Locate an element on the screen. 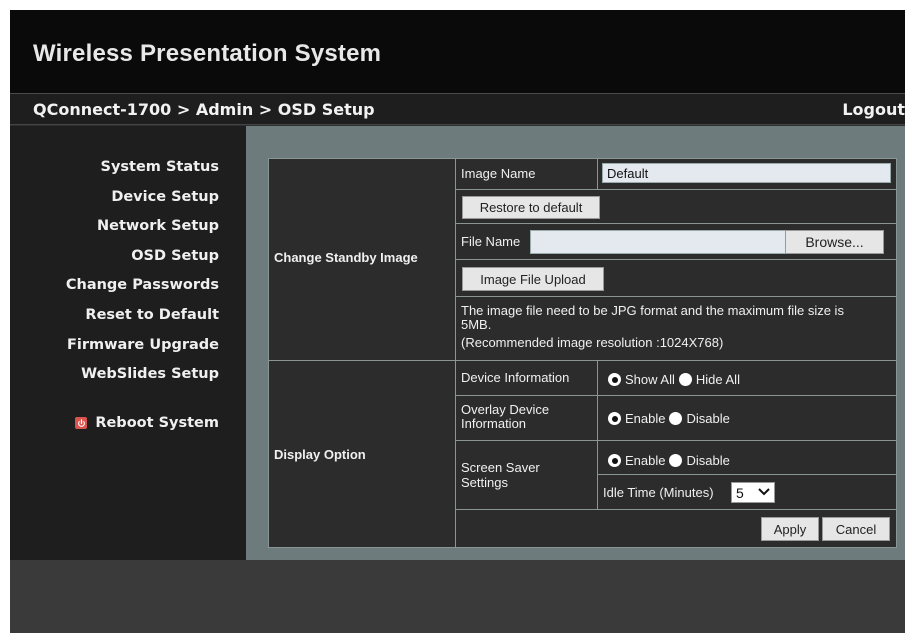  image-name-value-cell: Default is located at coordinates (747, 174).